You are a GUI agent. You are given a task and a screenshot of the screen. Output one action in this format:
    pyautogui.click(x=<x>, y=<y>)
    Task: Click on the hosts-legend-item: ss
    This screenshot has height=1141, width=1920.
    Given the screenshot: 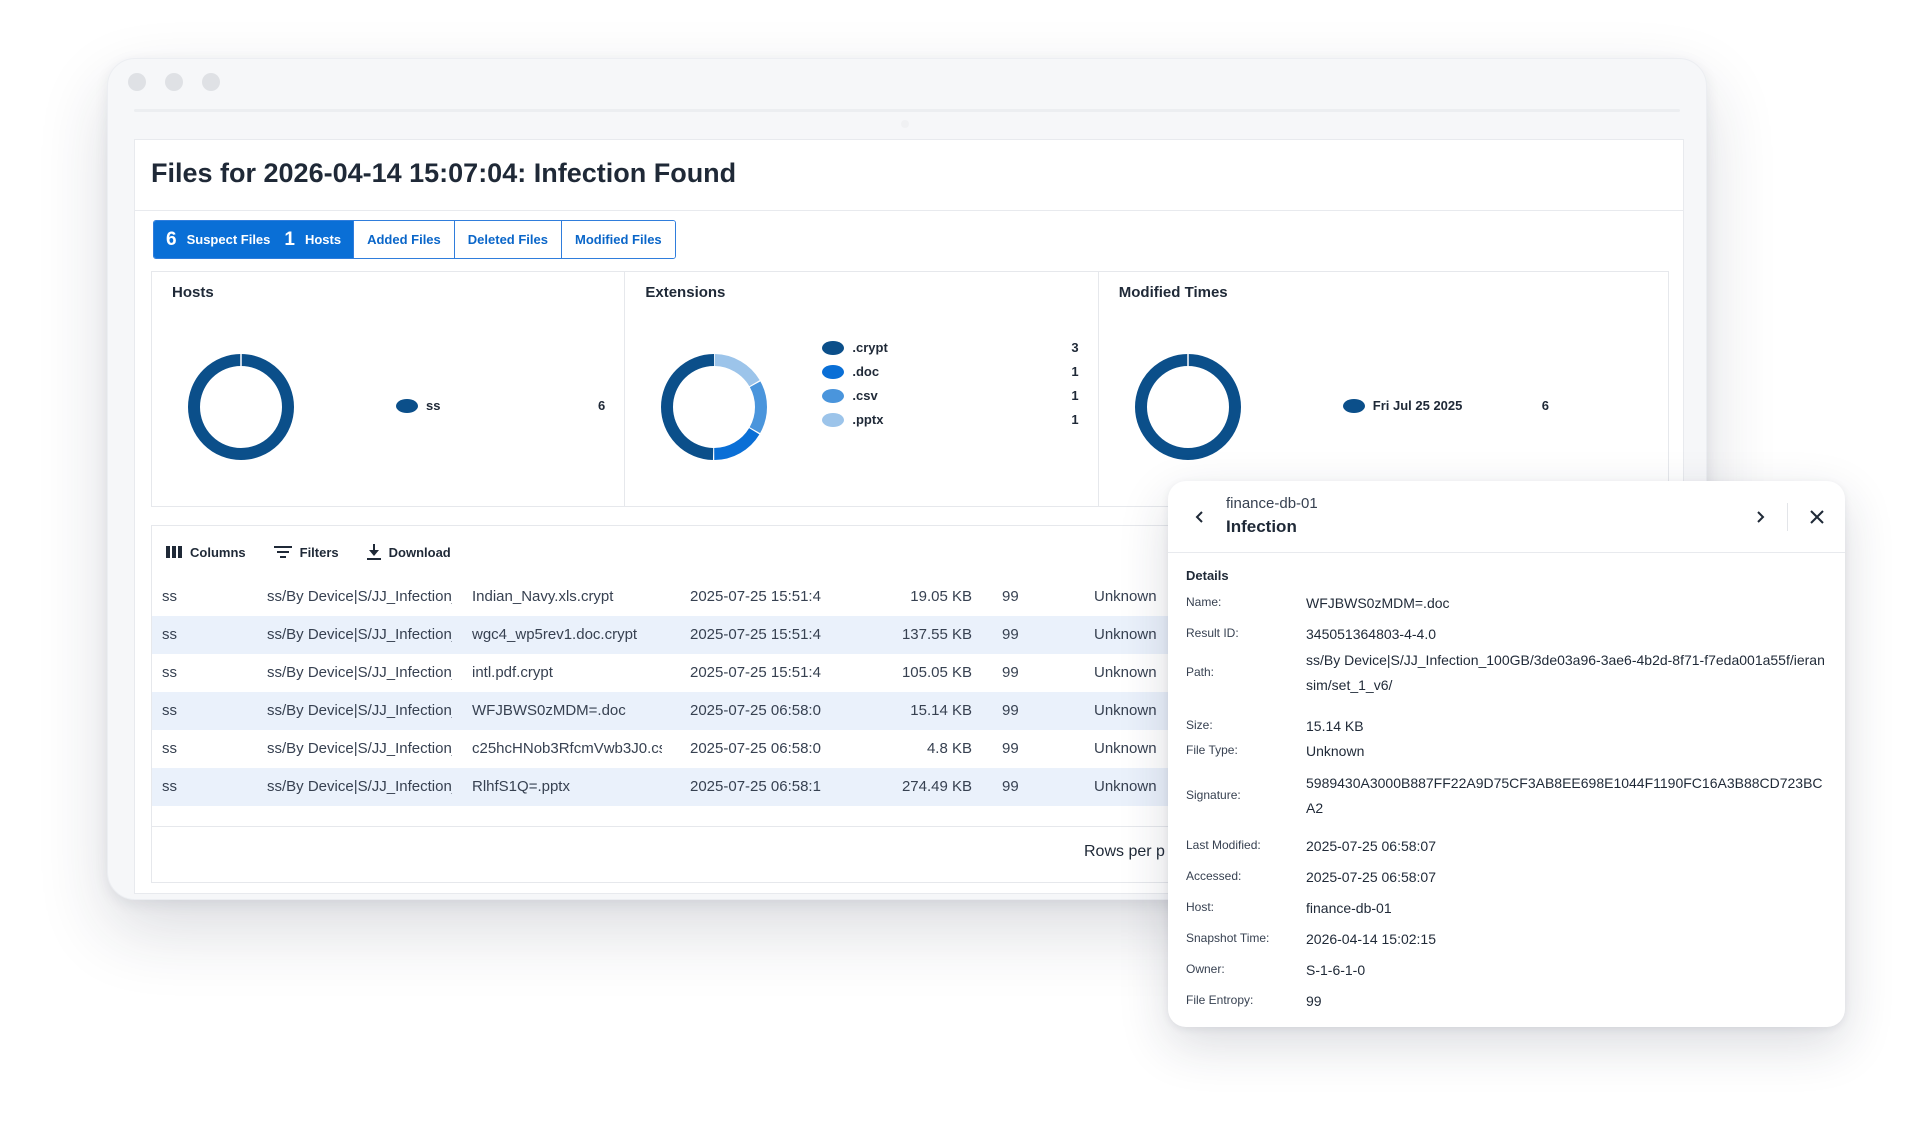 What is the action you would take?
    pyautogui.click(x=418, y=405)
    